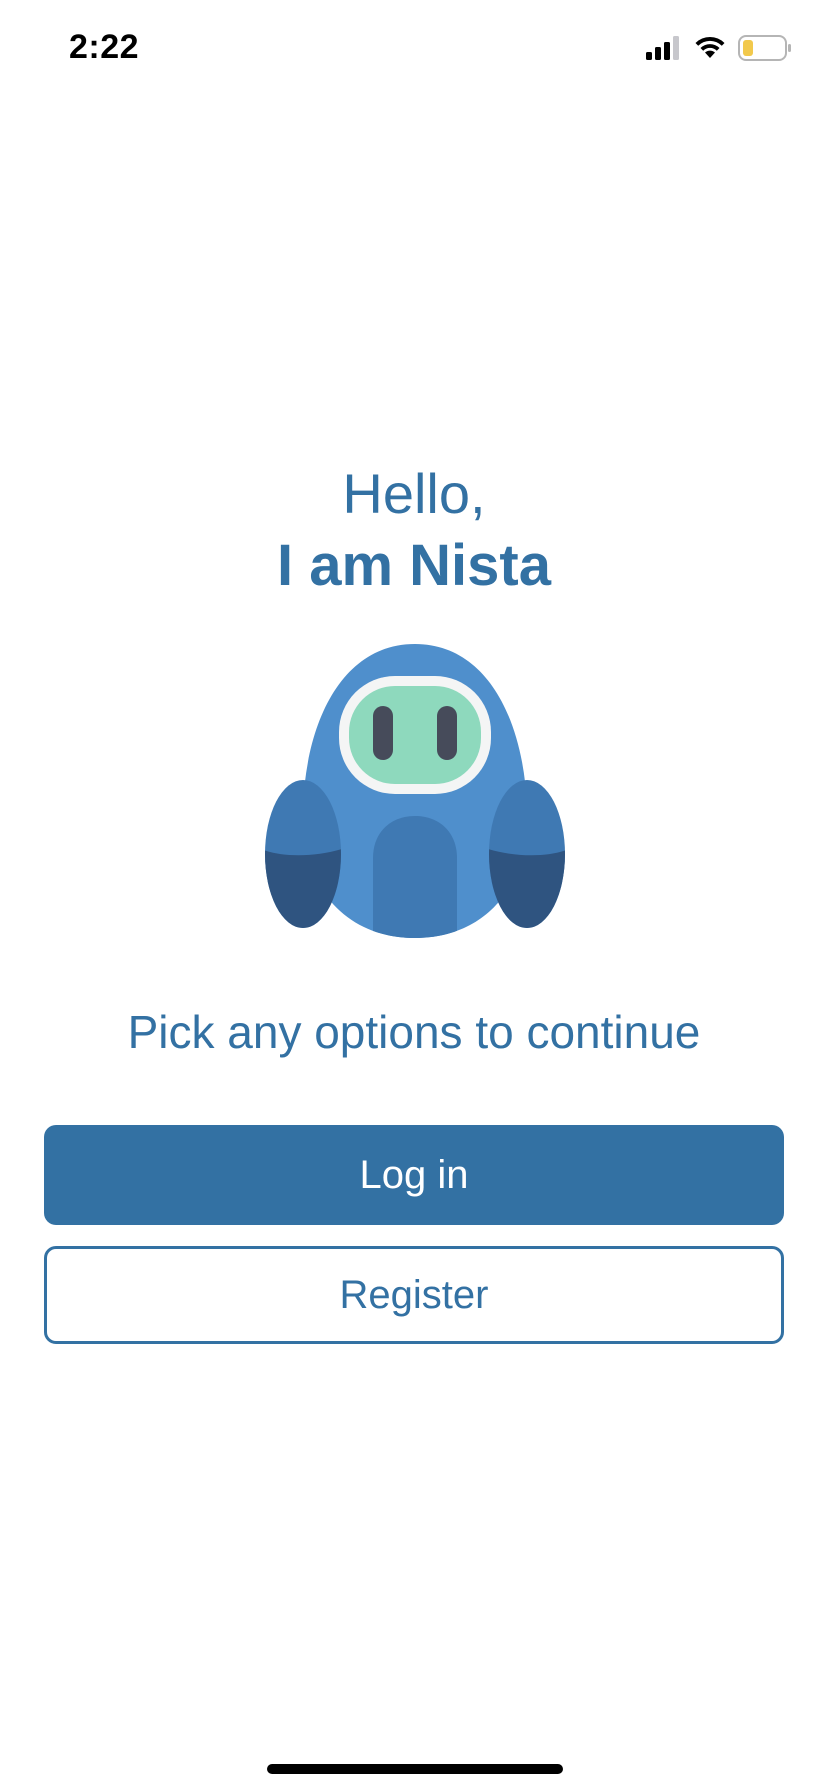 Image resolution: width=828 pixels, height=1792 pixels. I want to click on login-button: Log in, so click(414, 1175).